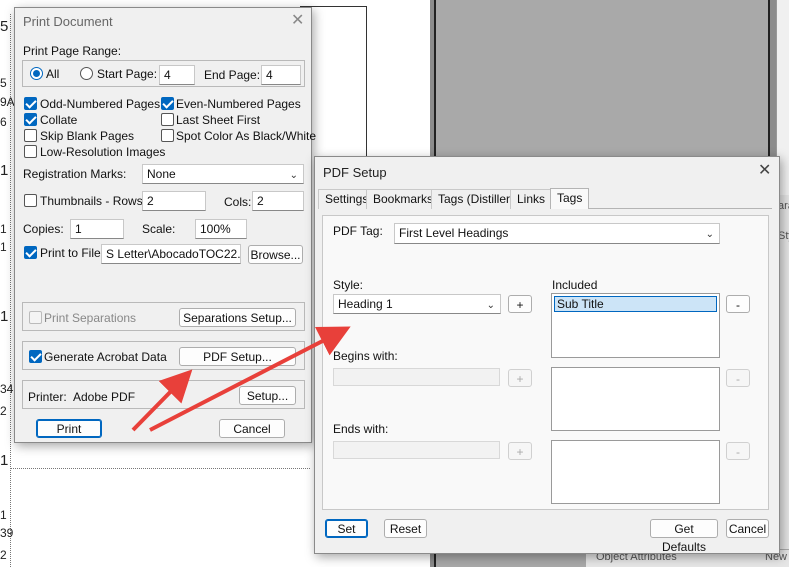 This screenshot has width=789, height=567. I want to click on print-to-file-path: S Letter\AbocadoTOC22.ps, so click(171, 254).